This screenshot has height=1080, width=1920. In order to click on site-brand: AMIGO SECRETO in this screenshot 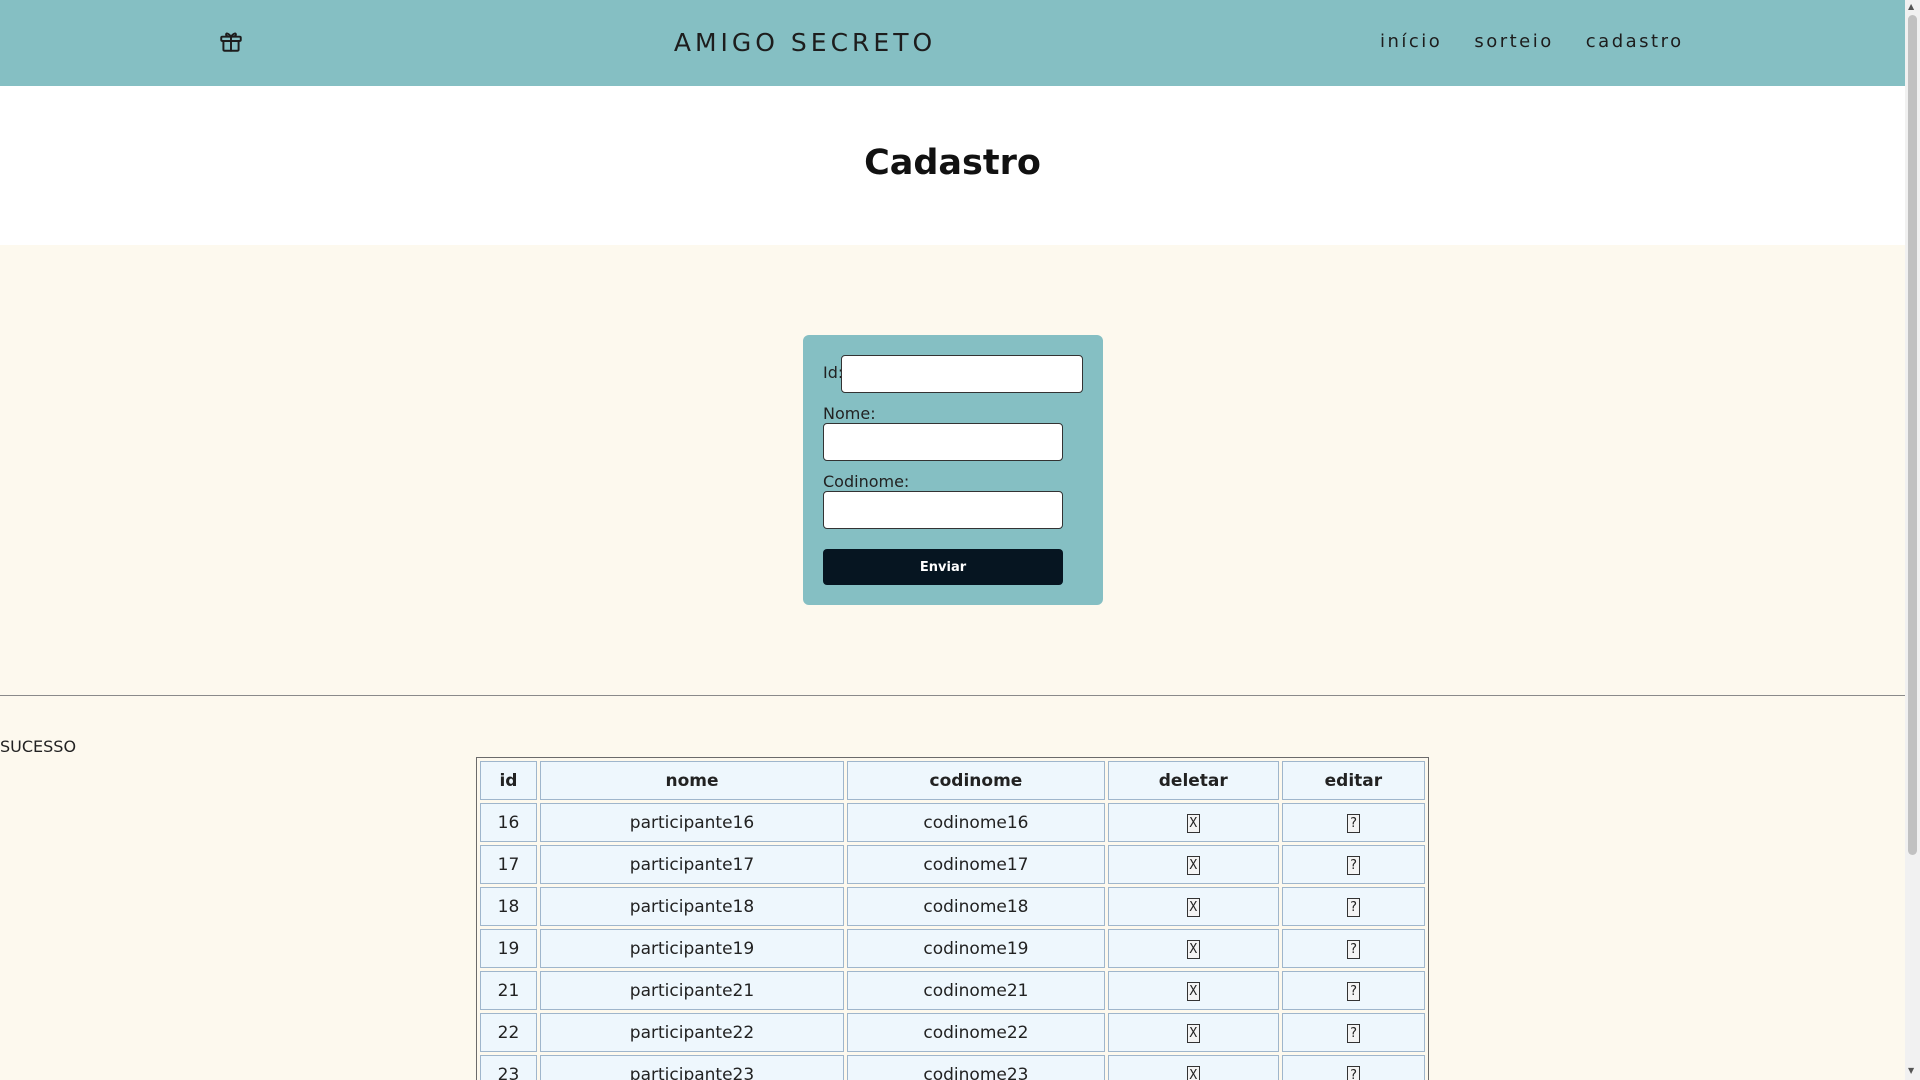, I will do `click(805, 42)`.